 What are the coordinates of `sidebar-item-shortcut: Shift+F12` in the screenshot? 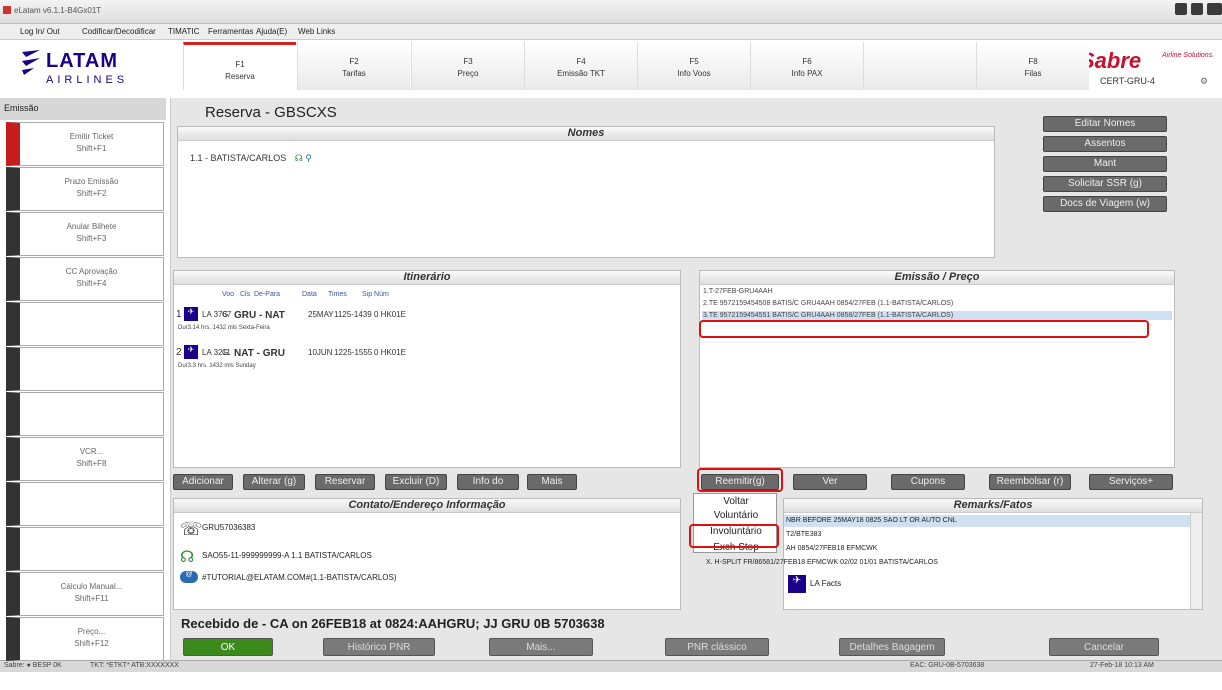 It's located at (91, 643).